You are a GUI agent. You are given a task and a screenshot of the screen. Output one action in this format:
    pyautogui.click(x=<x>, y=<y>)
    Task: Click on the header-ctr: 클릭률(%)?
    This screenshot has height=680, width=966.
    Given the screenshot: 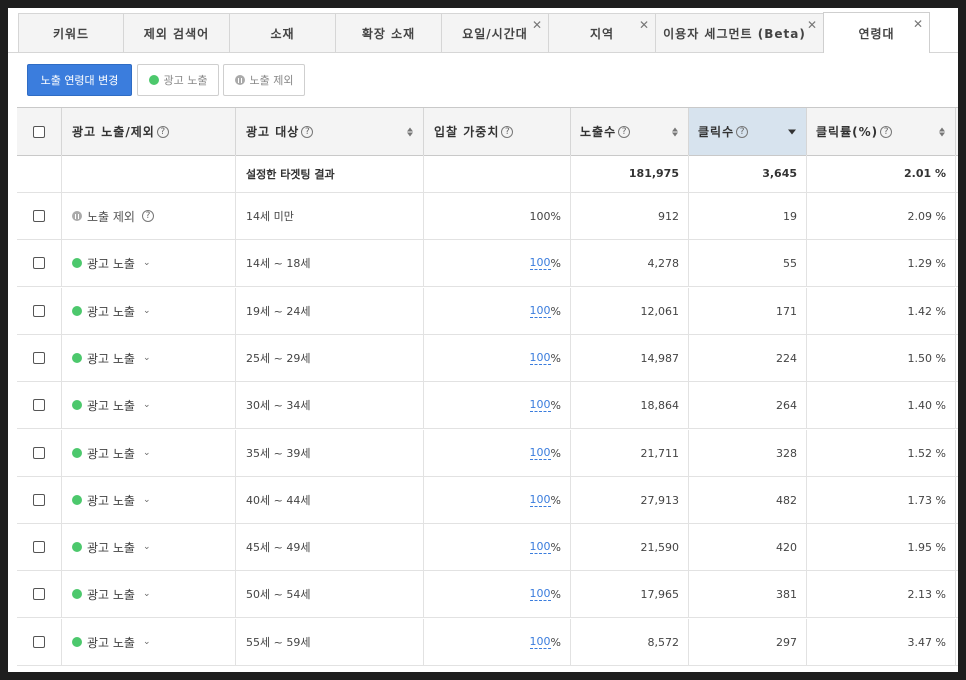 What is the action you would take?
    pyautogui.click(x=881, y=131)
    